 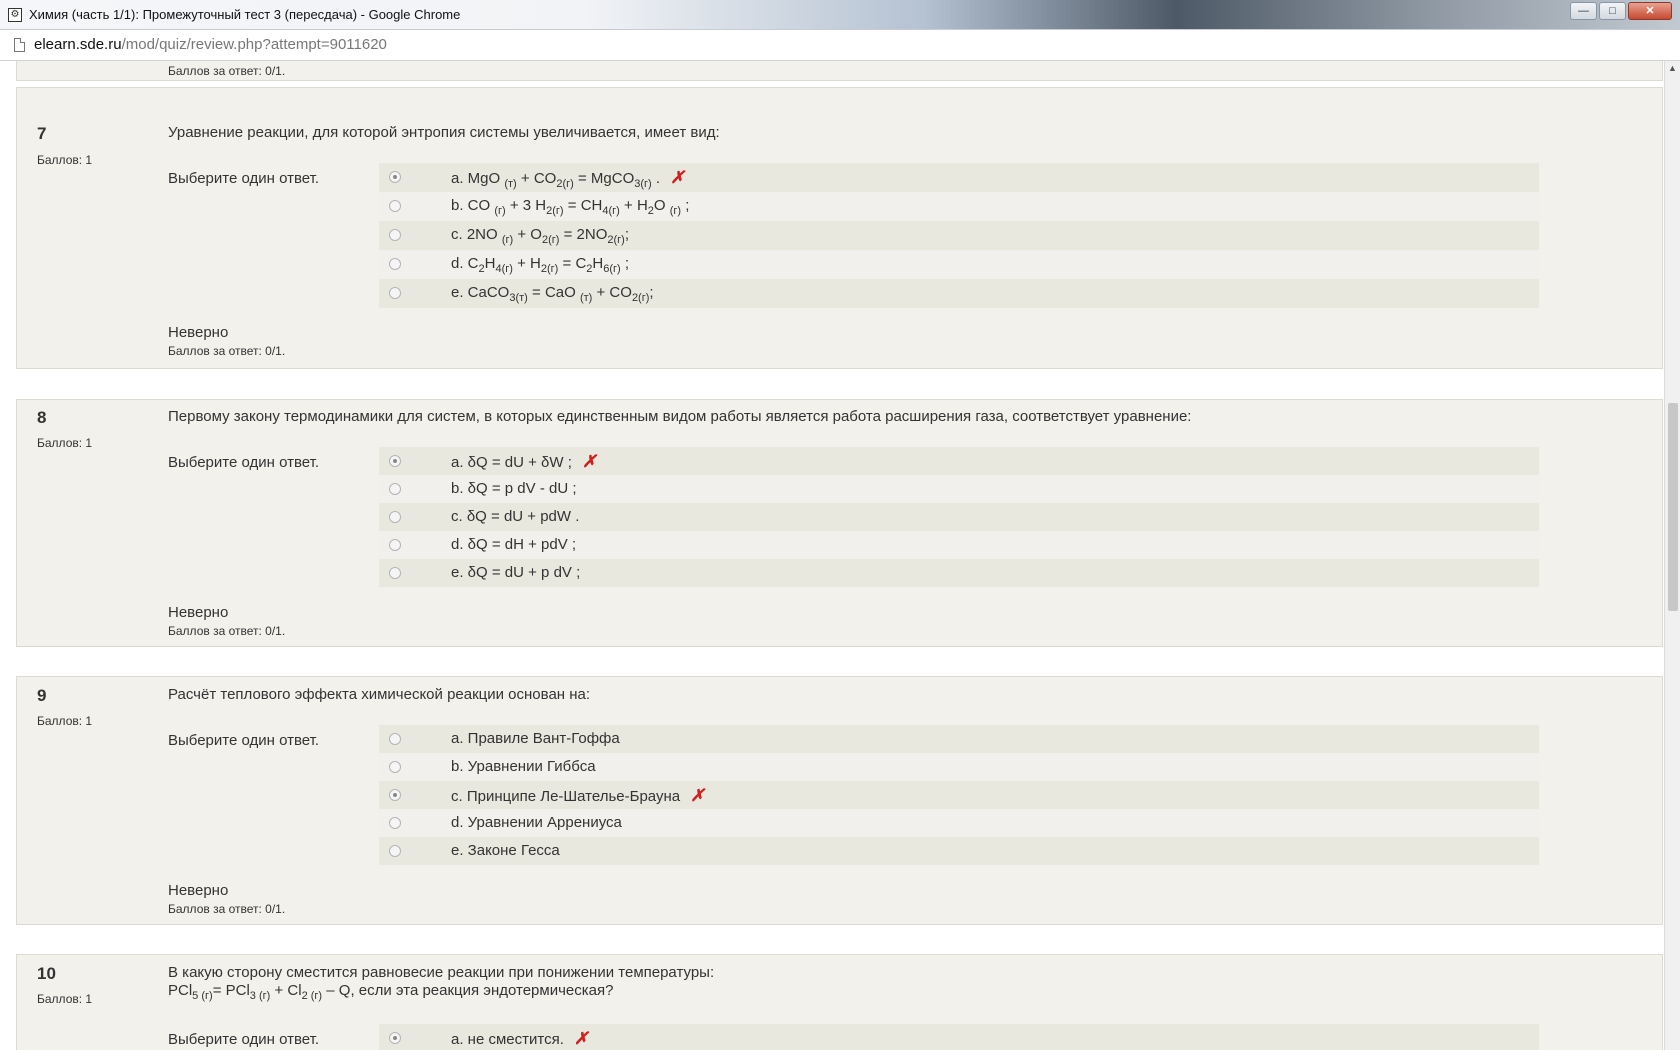 I want to click on answer-option-a: a. не сместится. ✗, so click(x=959, y=1037).